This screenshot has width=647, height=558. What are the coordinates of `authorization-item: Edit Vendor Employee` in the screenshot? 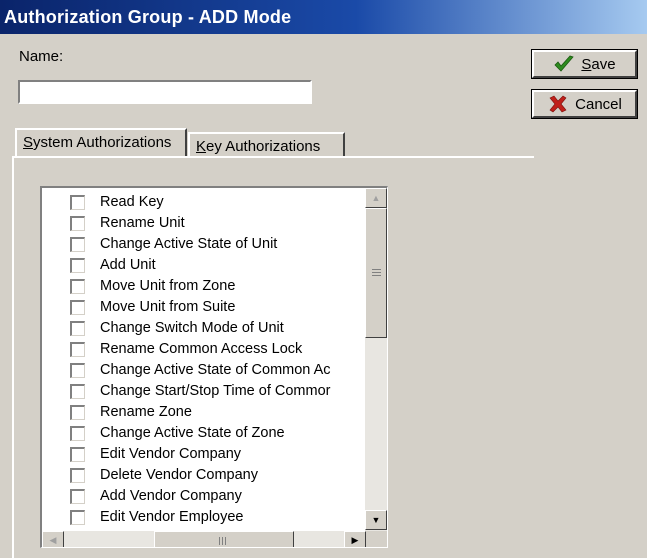 It's located at (202, 517).